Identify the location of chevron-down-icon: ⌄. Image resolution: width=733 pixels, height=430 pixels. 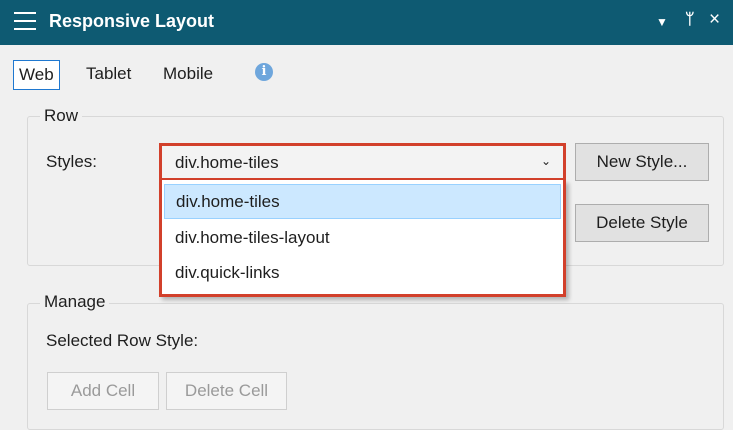
(546, 161).